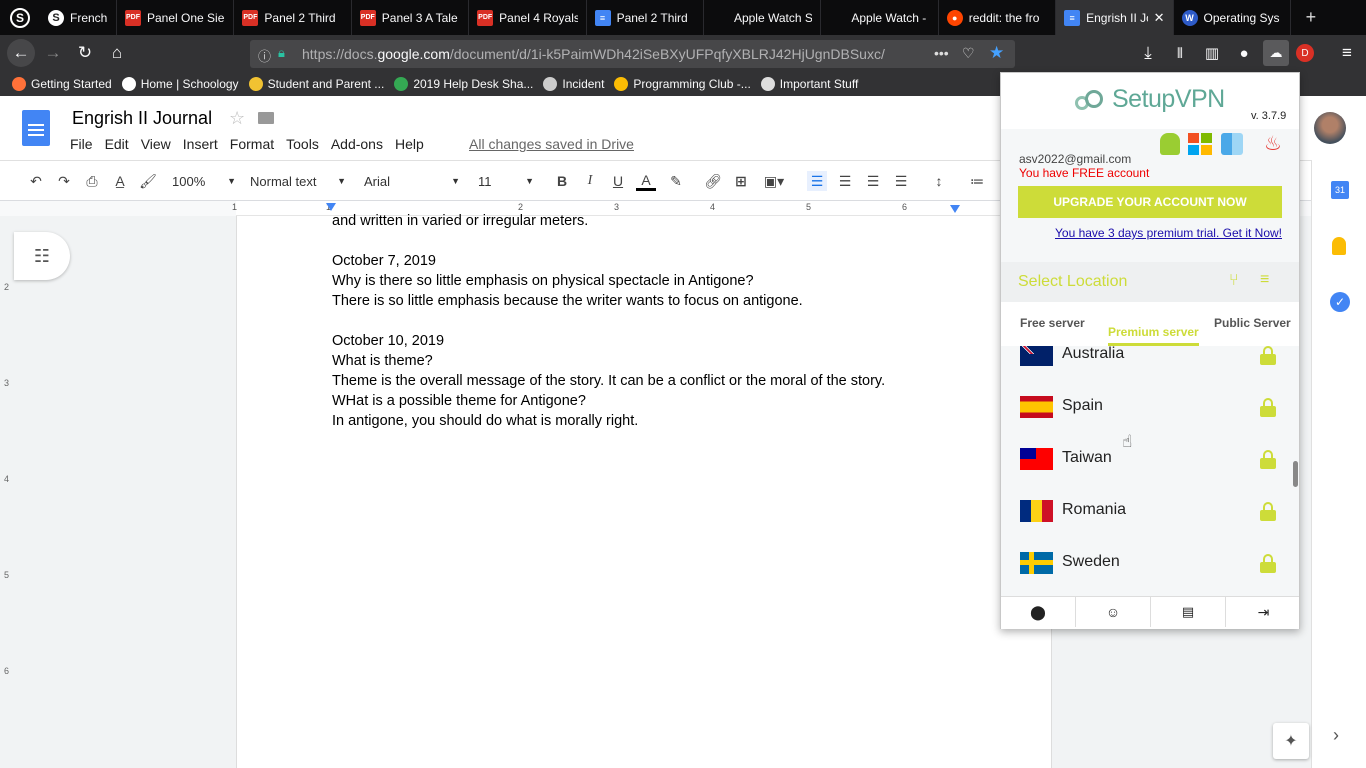 The width and height of the screenshot is (1366, 768). What do you see at coordinates (1146, 511) in the screenshot?
I see `location-item-romania: Romania` at bounding box center [1146, 511].